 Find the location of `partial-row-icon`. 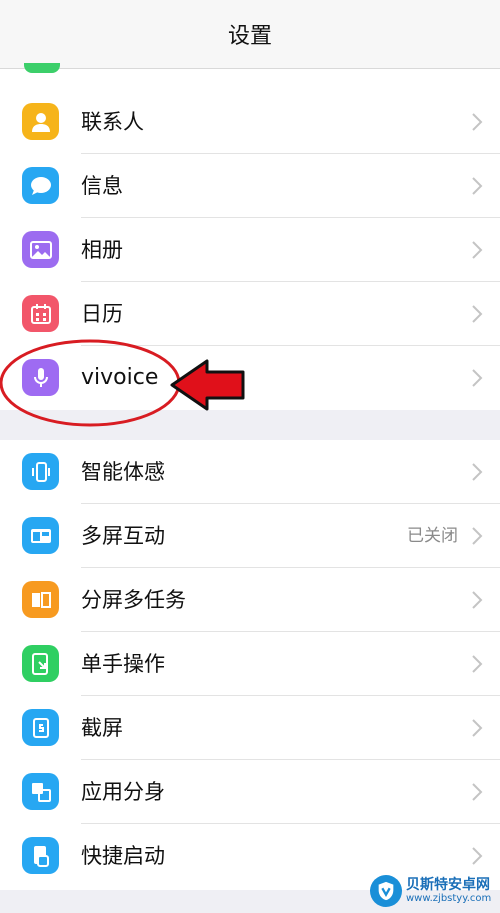

partial-row-icon is located at coordinates (42, 68).